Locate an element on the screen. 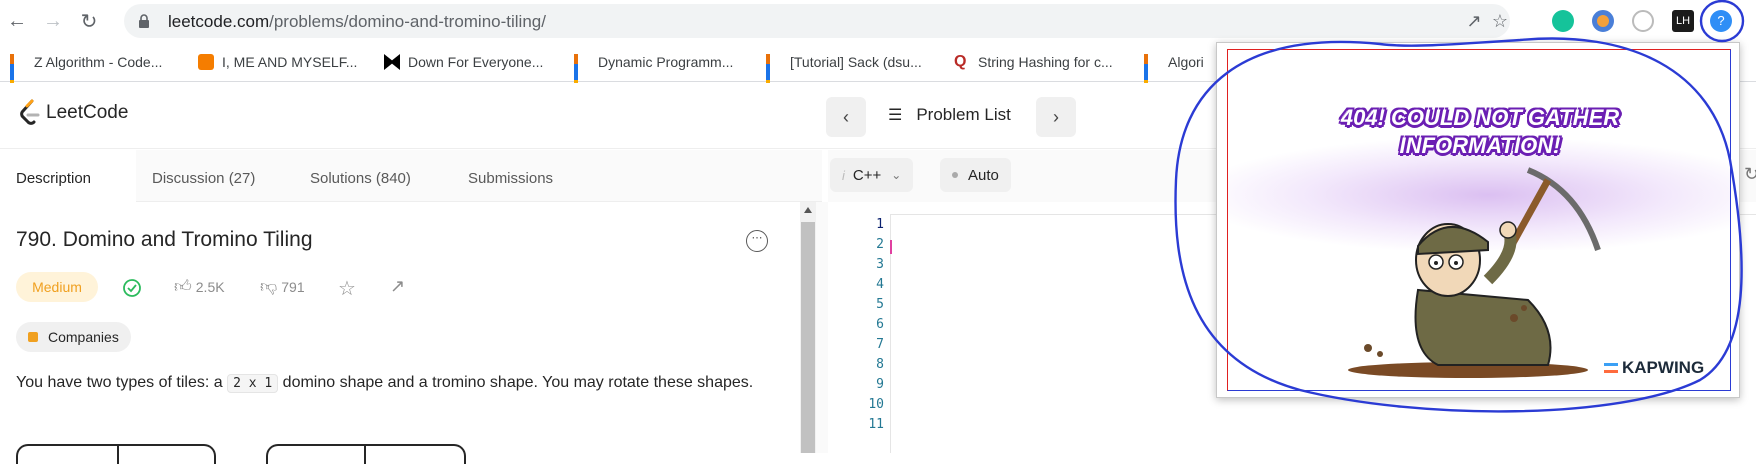  quora-icon: Q is located at coordinates (960, 61).